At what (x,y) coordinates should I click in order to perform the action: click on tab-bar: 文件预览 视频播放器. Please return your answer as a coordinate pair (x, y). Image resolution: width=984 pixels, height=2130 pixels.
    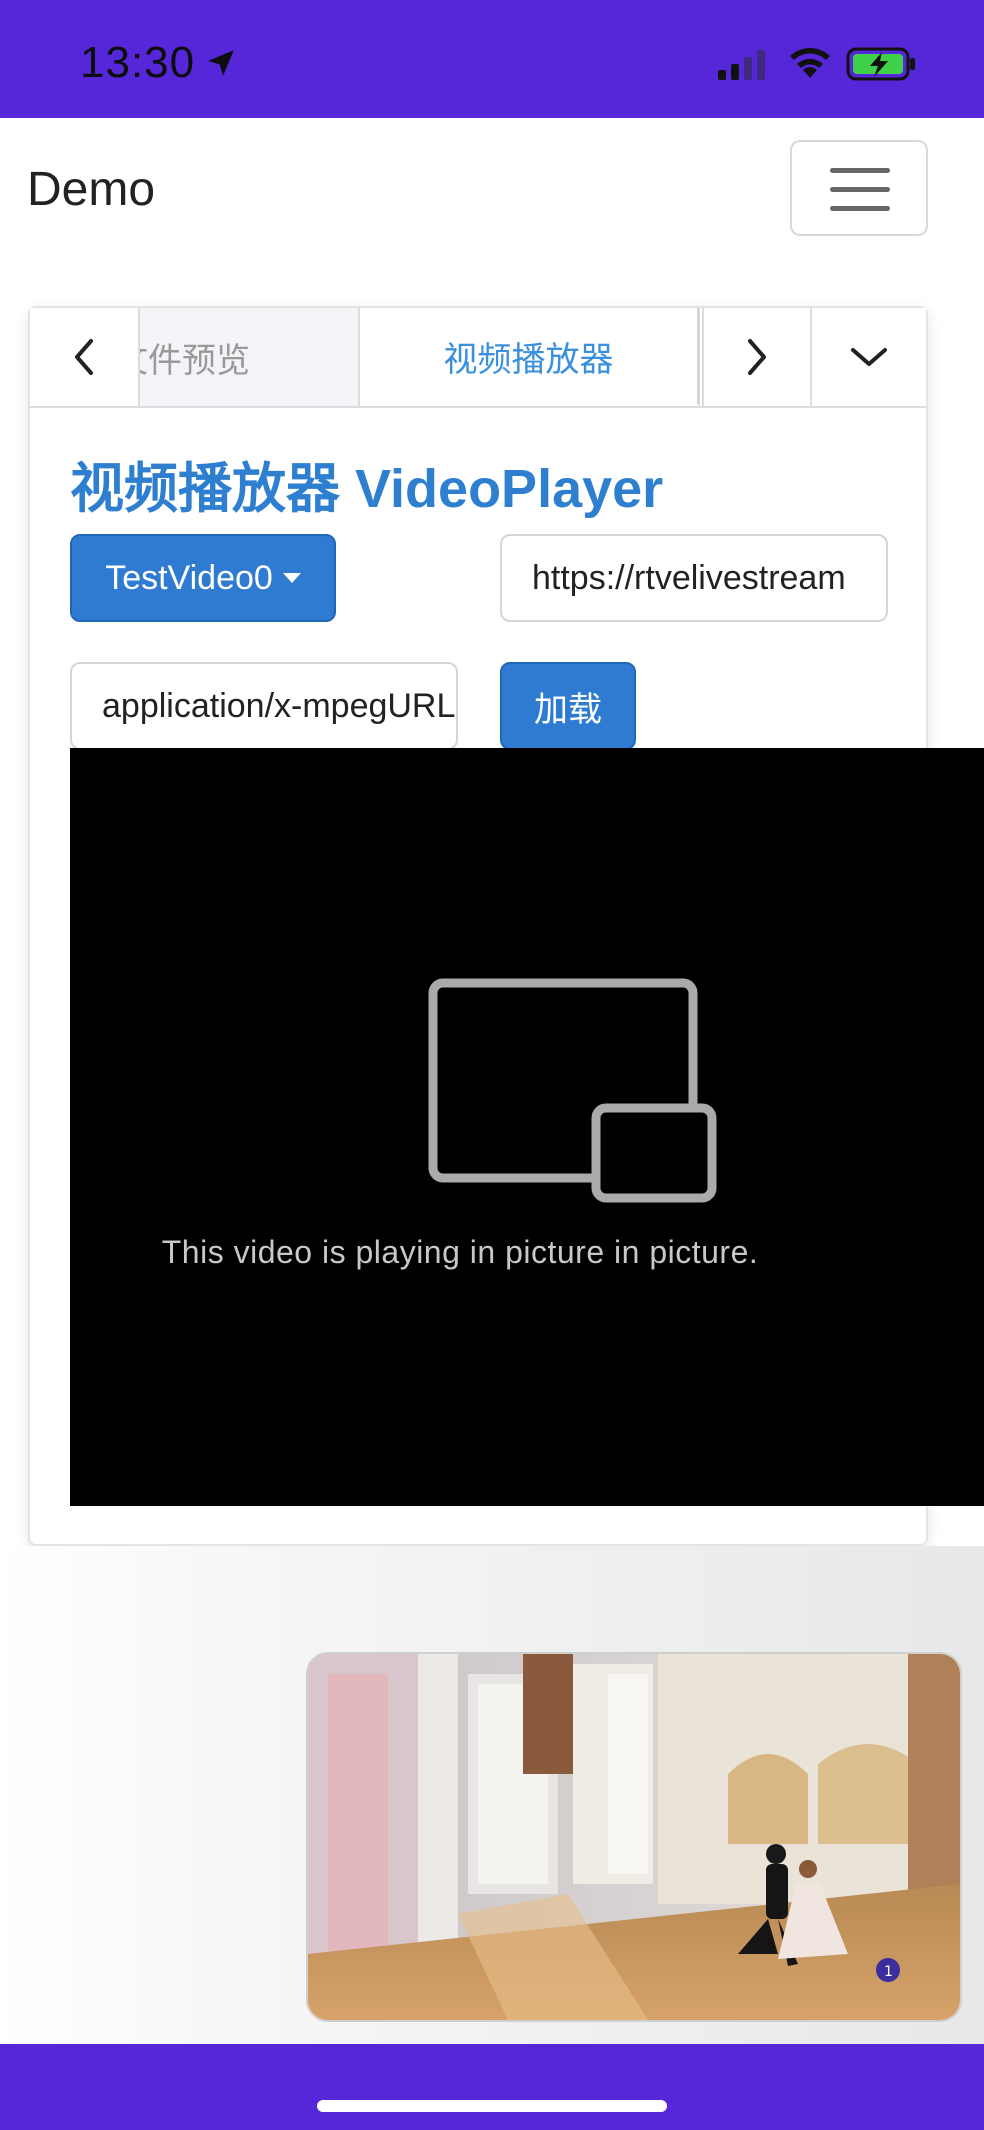
    Looking at the image, I should click on (478, 358).